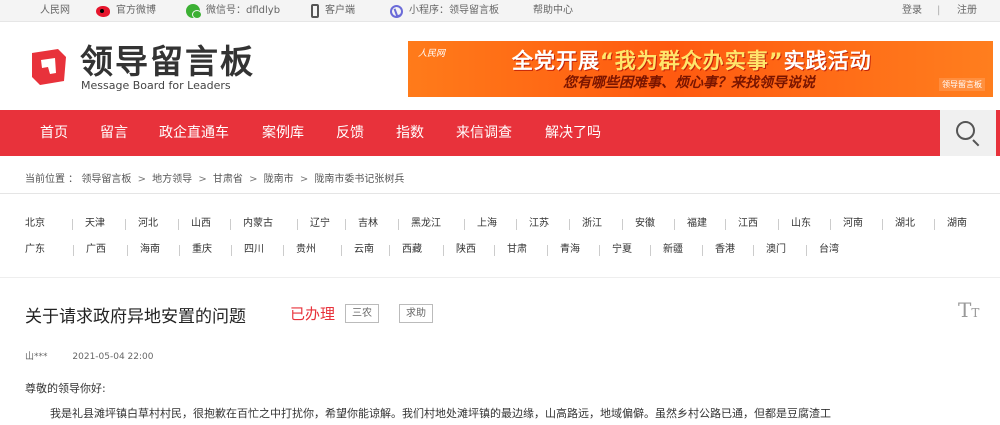 This screenshot has height=425, width=1000. Describe the element at coordinates (416, 313) in the screenshot. I see `tag-help: 求助` at that location.